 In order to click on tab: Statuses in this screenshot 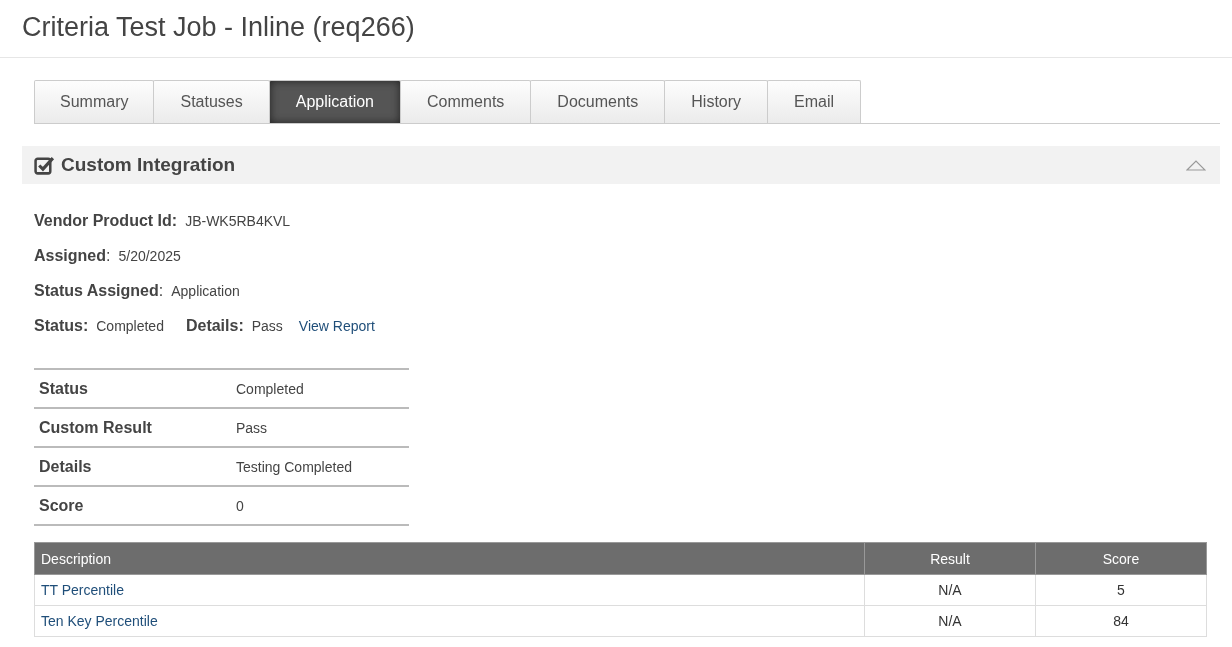, I will do `click(211, 101)`.